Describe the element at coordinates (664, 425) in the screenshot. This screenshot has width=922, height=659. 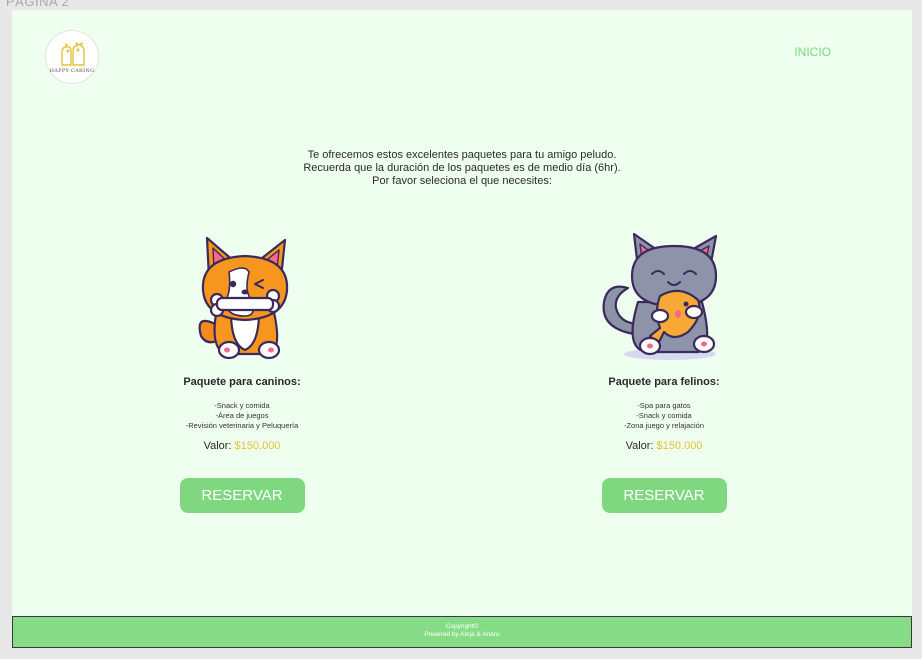
I see `package-item: -Zona juego y relajación` at that location.